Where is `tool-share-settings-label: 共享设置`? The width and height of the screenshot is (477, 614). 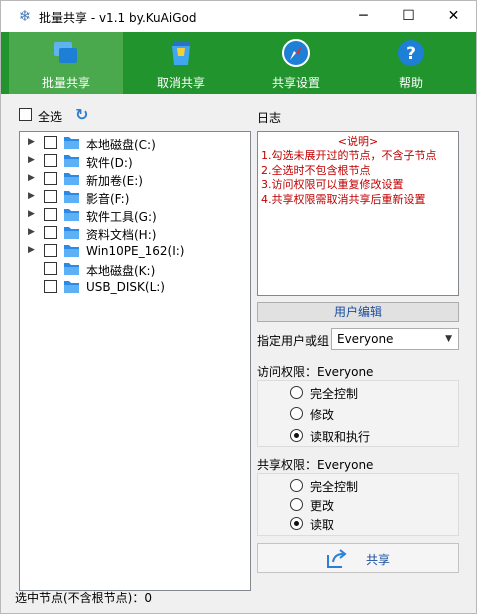
tool-share-settings-label: 共享设置 is located at coordinates (295, 83).